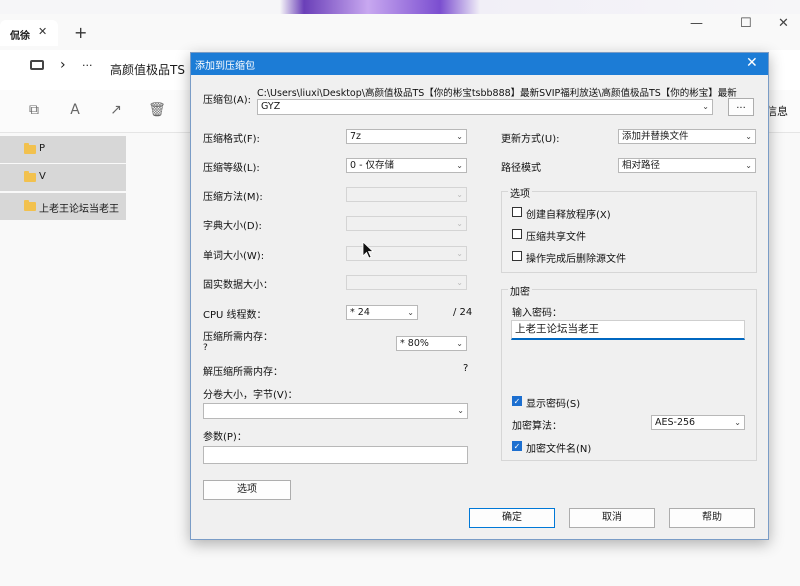 Image resolution: width=800 pixels, height=586 pixels. I want to click on details-label: 信息, so click(777, 111).